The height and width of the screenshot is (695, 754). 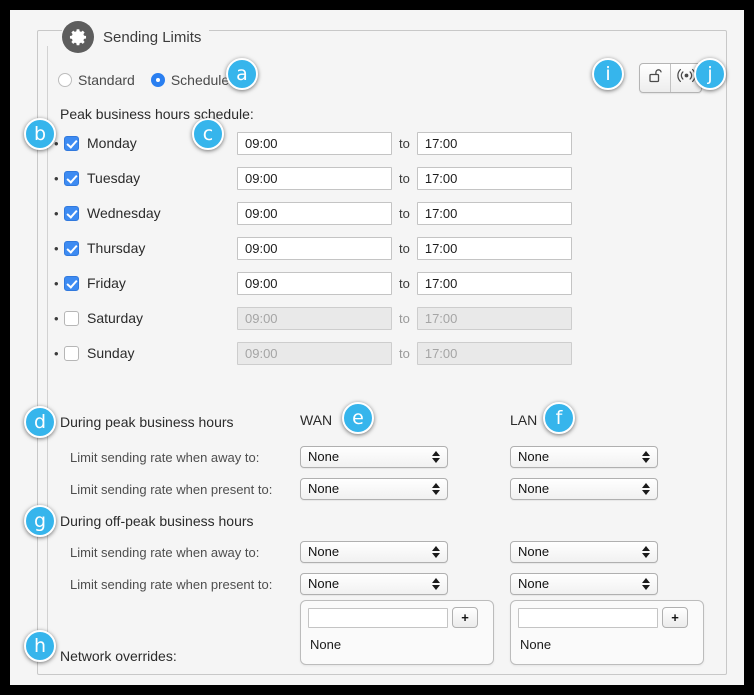 I want to click on network-overrides-lan-panel: + None, so click(x=607, y=632).